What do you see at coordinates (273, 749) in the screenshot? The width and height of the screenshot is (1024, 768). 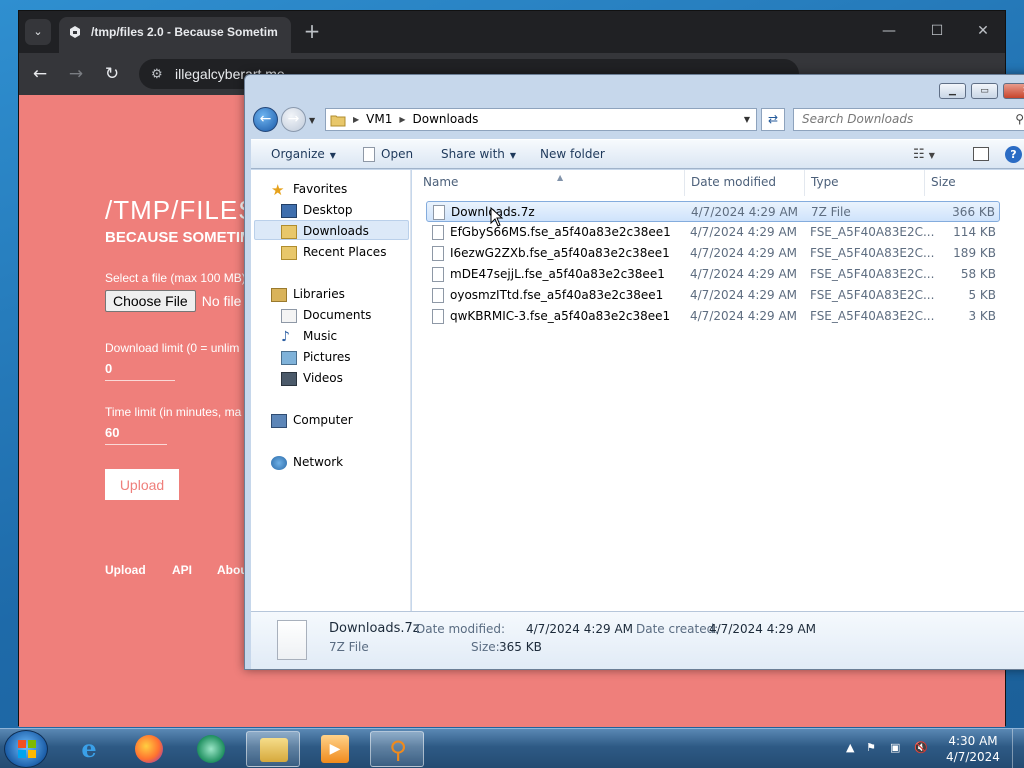 I see `taskbar-explorer` at bounding box center [273, 749].